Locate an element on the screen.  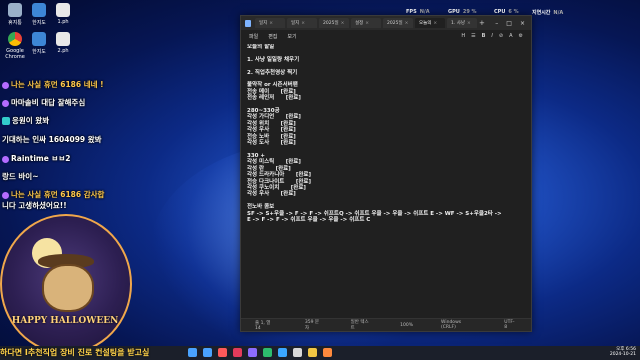
bold-button: B is located at coordinates (484, 36).